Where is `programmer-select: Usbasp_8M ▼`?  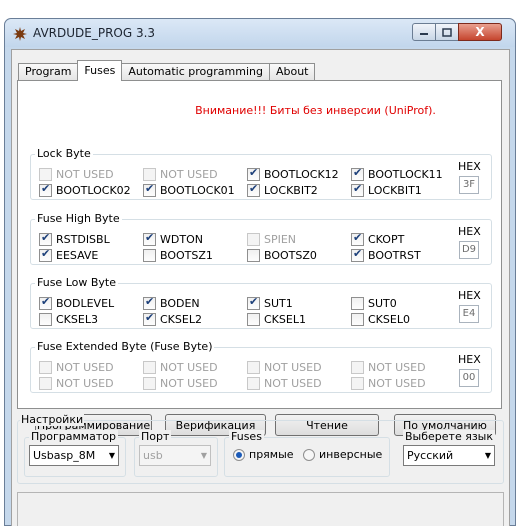 programmer-select: Usbasp_8M ▼ is located at coordinates (74, 455).